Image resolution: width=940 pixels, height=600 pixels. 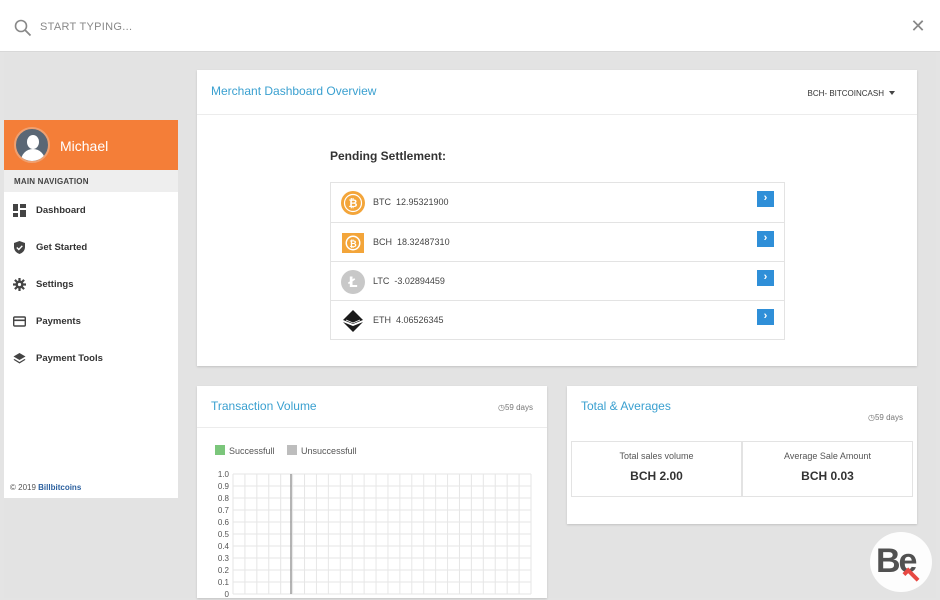 What do you see at coordinates (23, 28) in the screenshot?
I see `search-icon` at bounding box center [23, 28].